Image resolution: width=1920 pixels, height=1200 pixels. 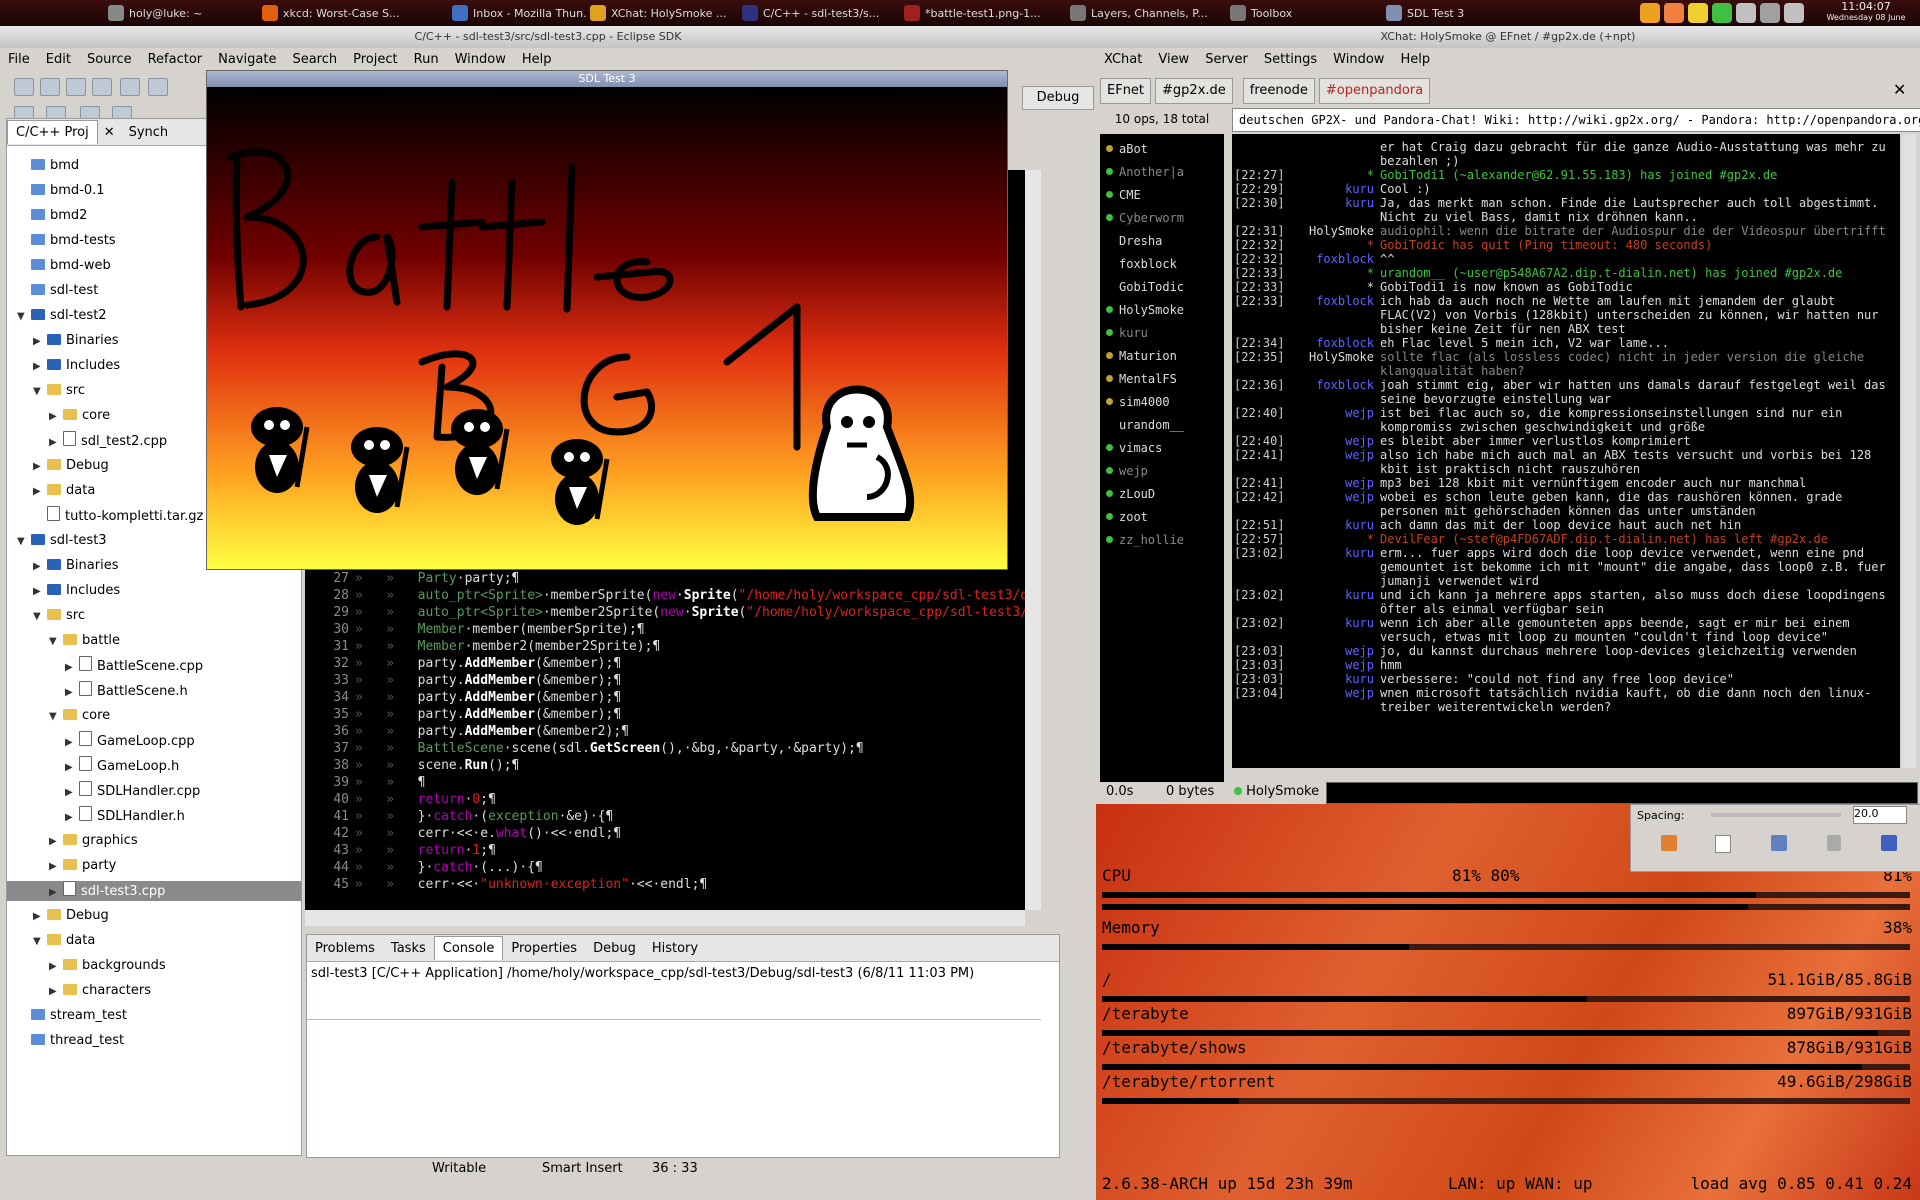 I want to click on user-list-item: Another|a, so click(x=1145, y=172).